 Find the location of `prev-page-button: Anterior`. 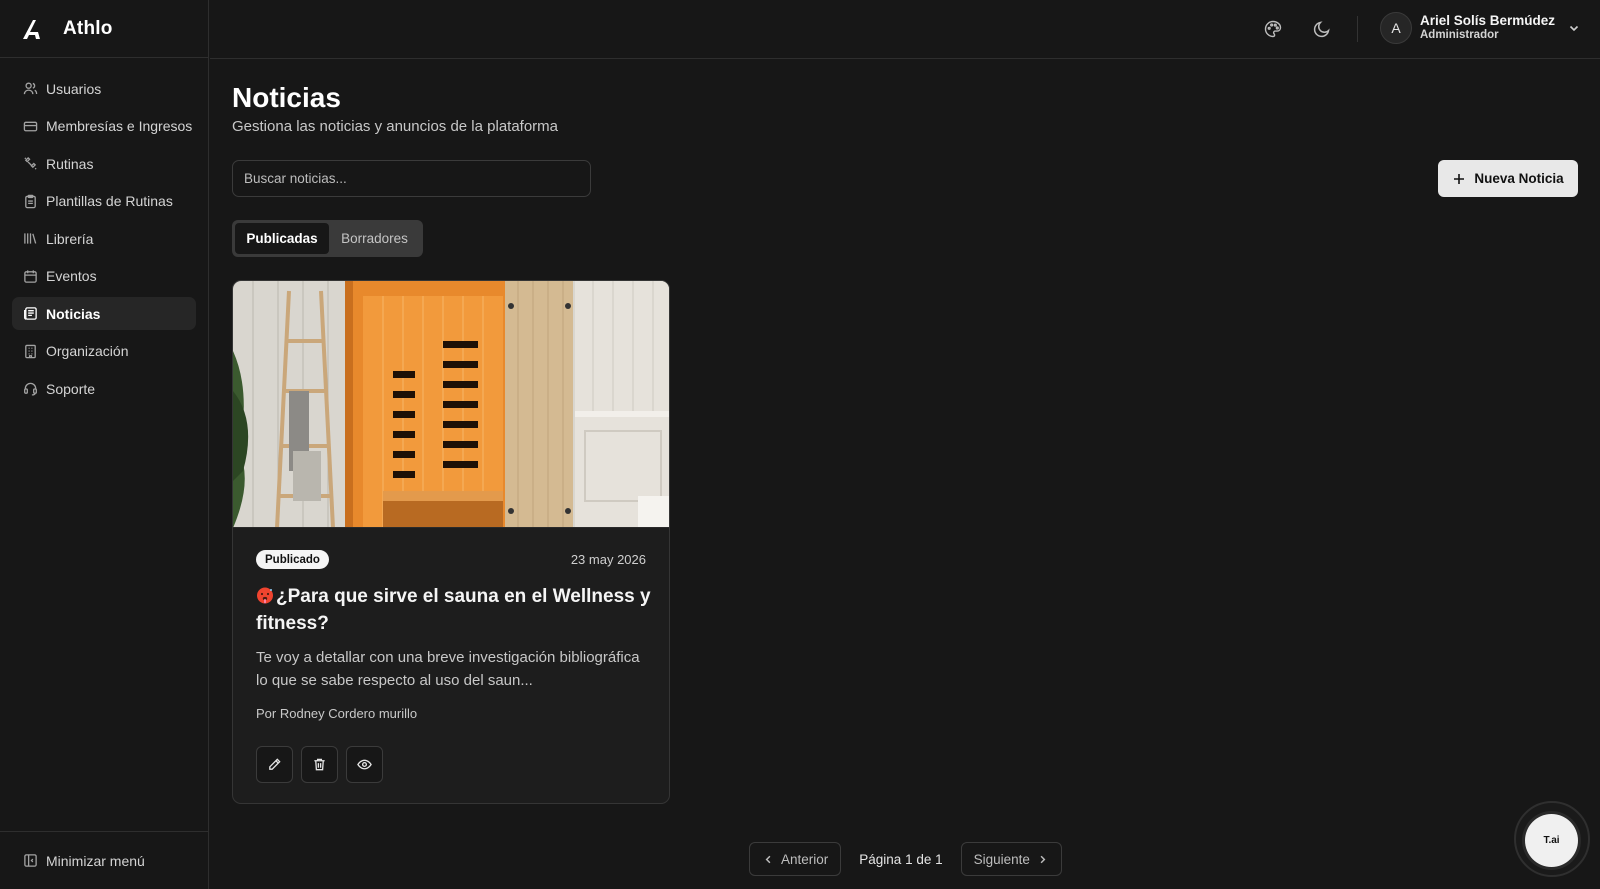

prev-page-button: Anterior is located at coordinates (795, 859).